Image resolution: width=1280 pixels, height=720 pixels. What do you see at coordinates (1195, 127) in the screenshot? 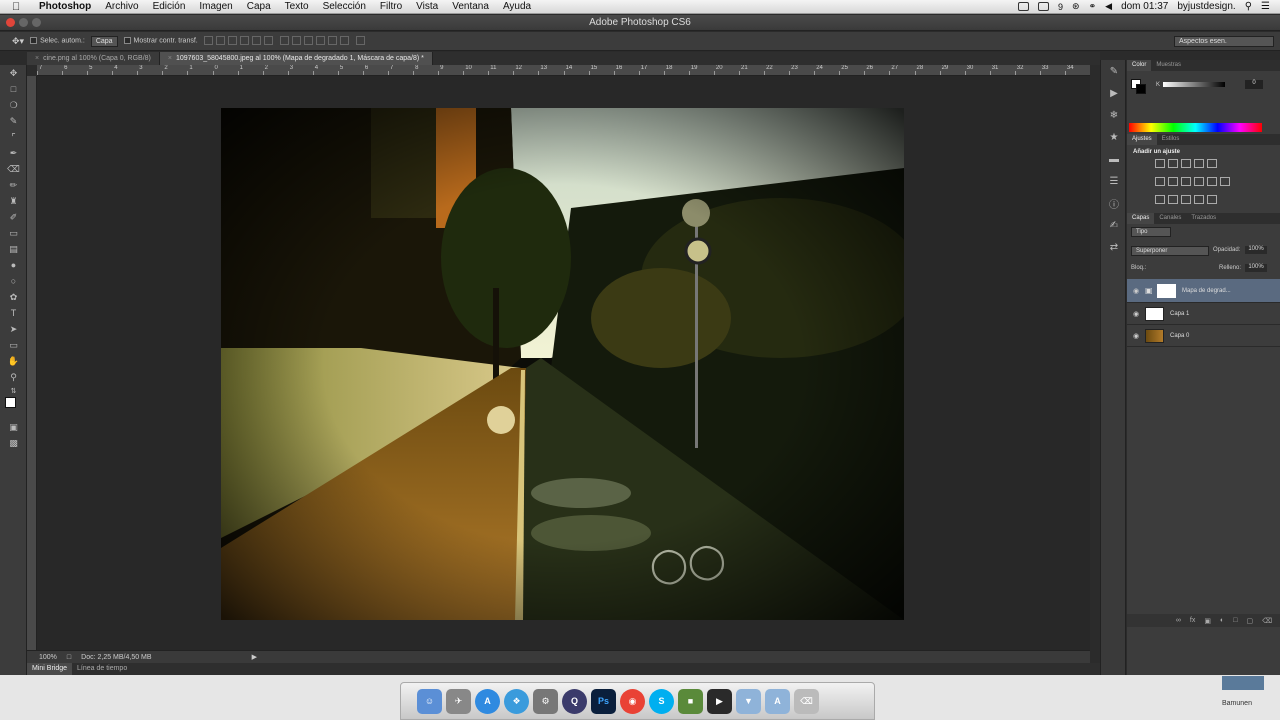
I see `color-spectrum` at bounding box center [1195, 127].